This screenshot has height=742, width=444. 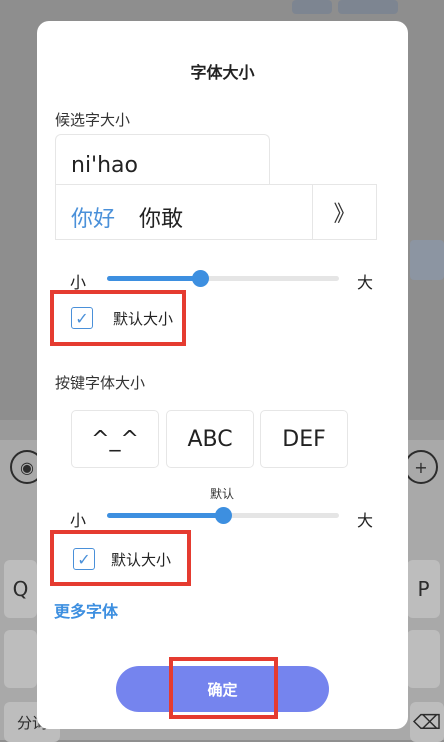 What do you see at coordinates (365, 520) in the screenshot?
I see `key-slider-max-label: 大` at bounding box center [365, 520].